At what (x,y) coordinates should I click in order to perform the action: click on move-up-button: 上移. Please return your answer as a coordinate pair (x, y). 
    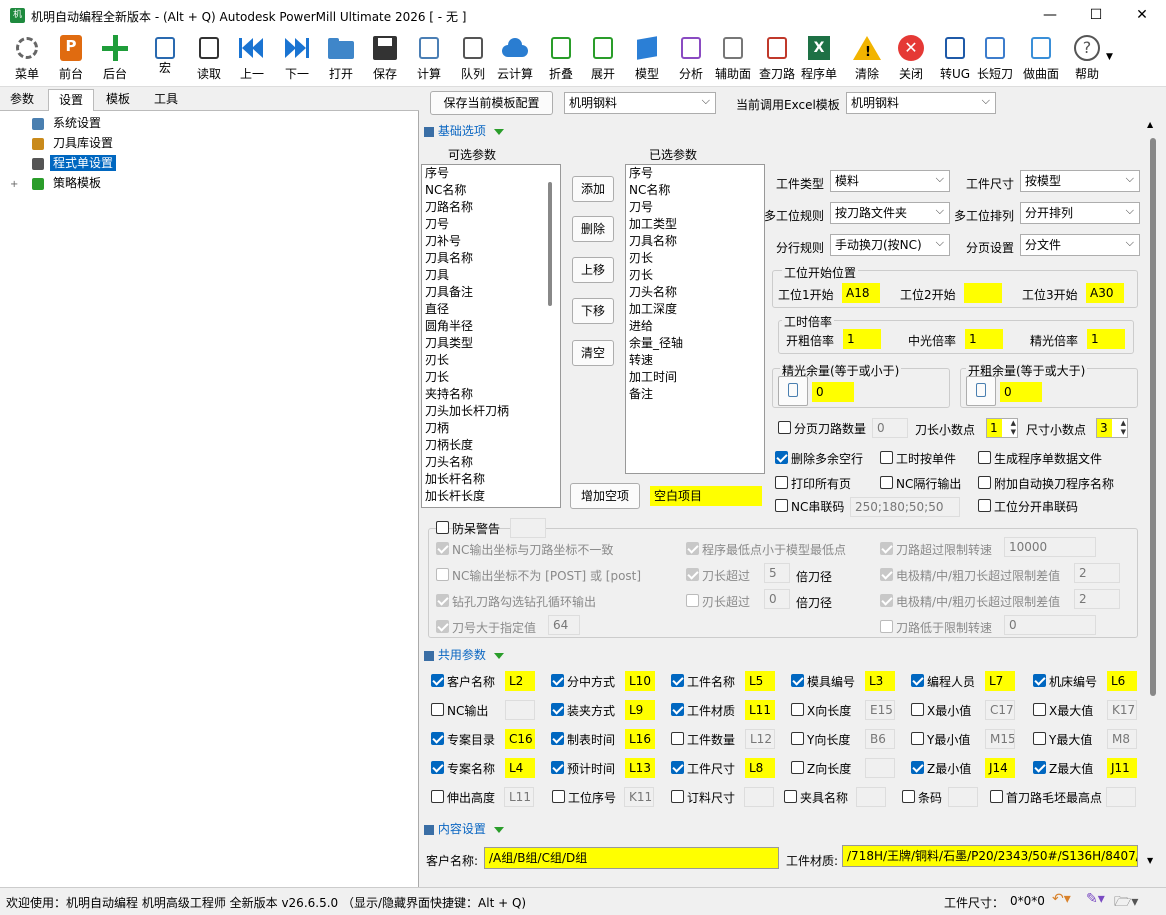
    Looking at the image, I should click on (593, 270).